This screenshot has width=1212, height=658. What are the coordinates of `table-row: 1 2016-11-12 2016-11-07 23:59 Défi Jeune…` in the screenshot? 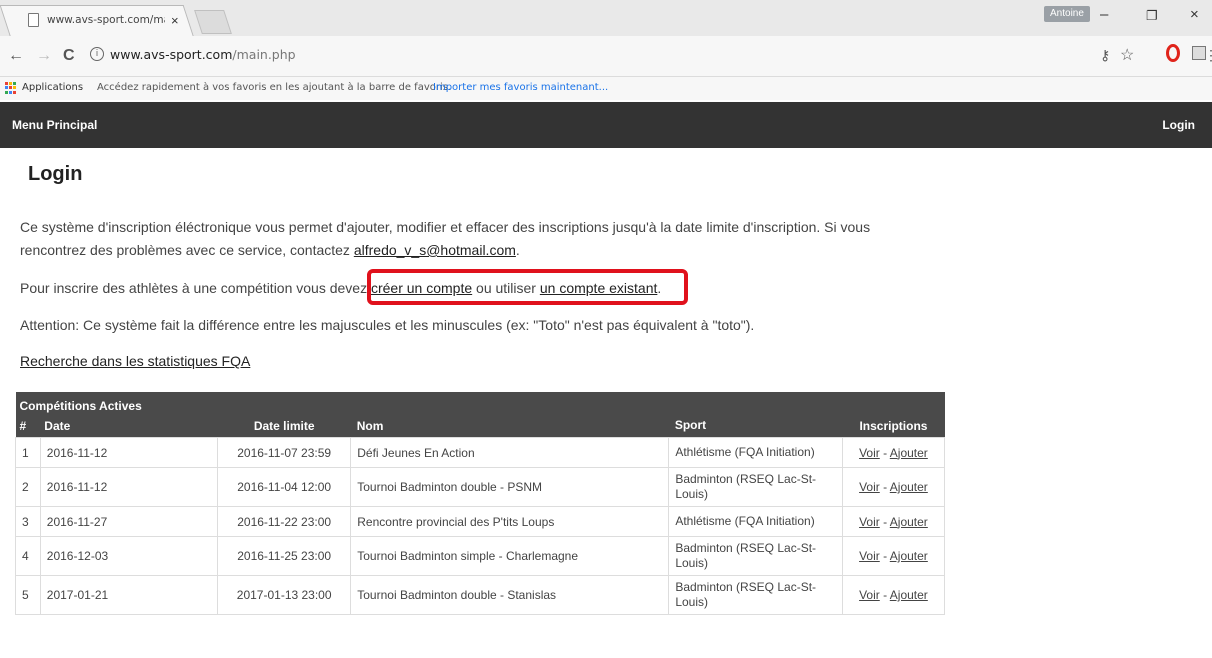 It's located at (480, 452).